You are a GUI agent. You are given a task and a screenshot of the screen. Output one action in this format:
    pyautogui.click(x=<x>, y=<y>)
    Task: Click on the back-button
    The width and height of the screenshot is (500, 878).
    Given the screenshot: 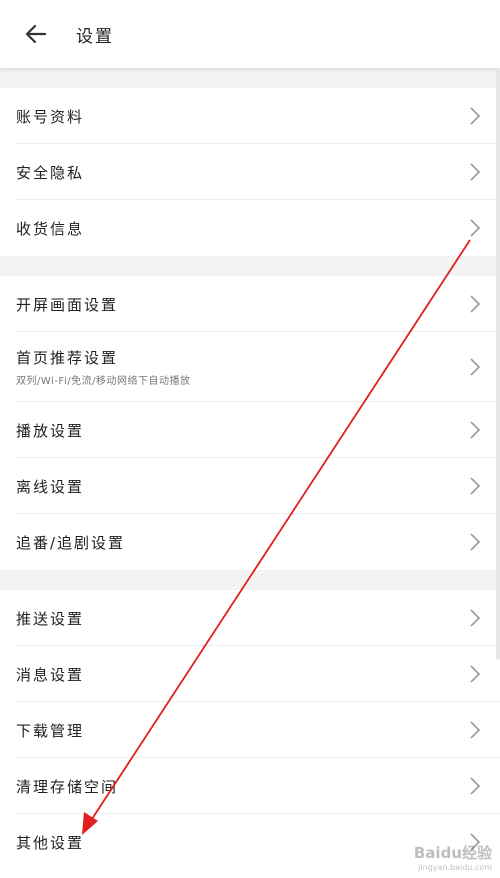 What is the action you would take?
    pyautogui.click(x=36, y=34)
    